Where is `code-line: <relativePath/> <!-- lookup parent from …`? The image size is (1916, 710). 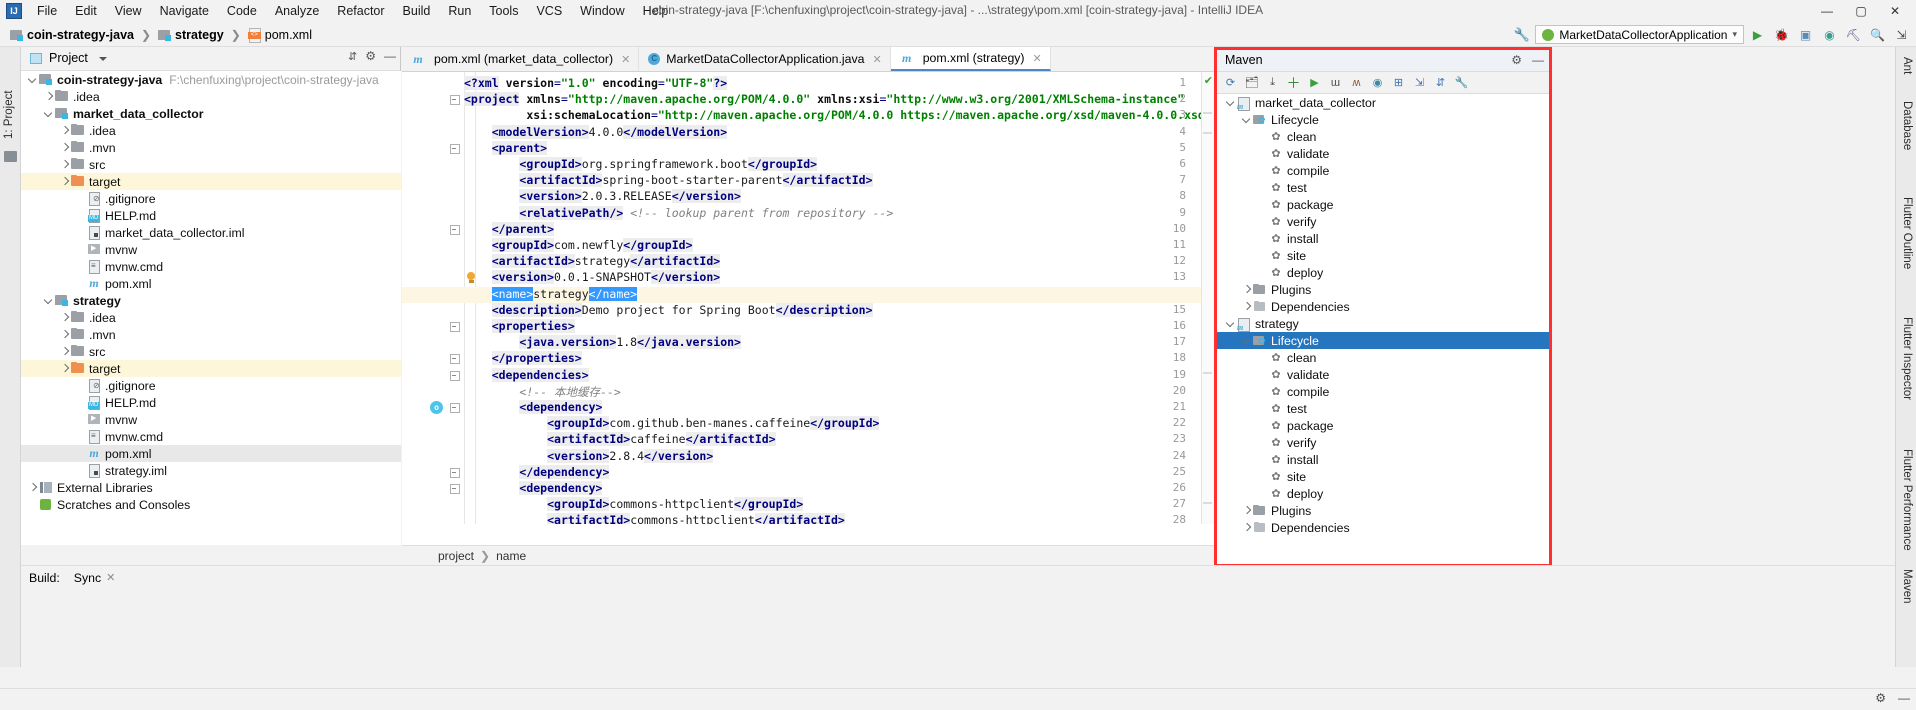 code-line: <relativePath/> <!-- lookup parent from … is located at coordinates (839, 213).